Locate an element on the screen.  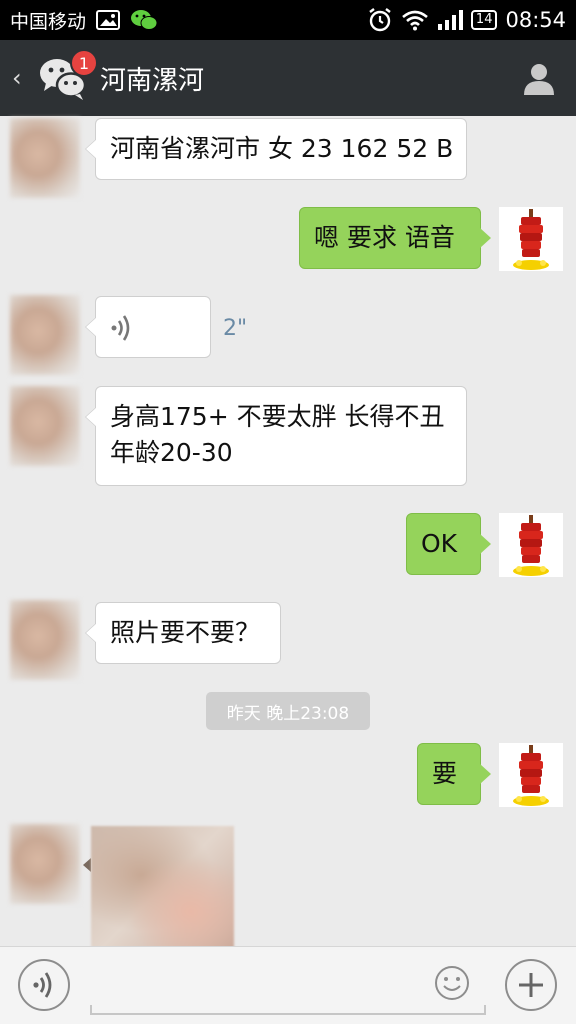
battery-icon: 14 is located at coordinates (484, 20).